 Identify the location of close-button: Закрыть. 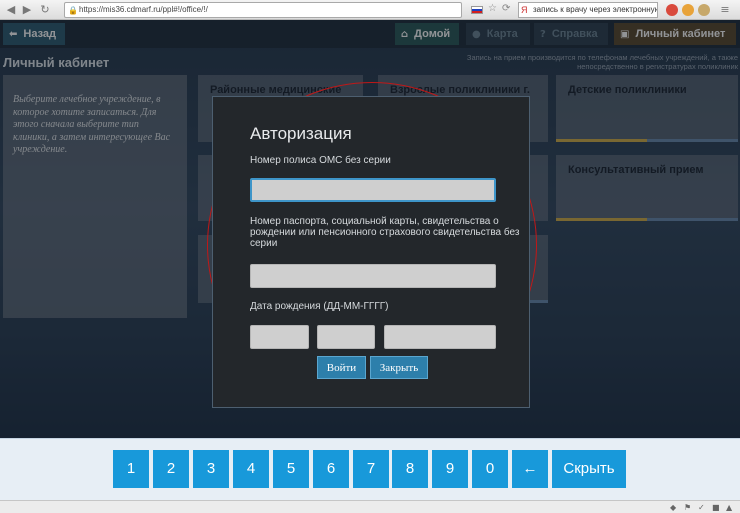
(399, 367).